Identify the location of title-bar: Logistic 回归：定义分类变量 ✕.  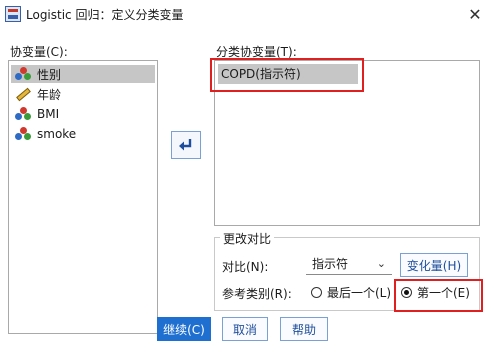
(246, 15).